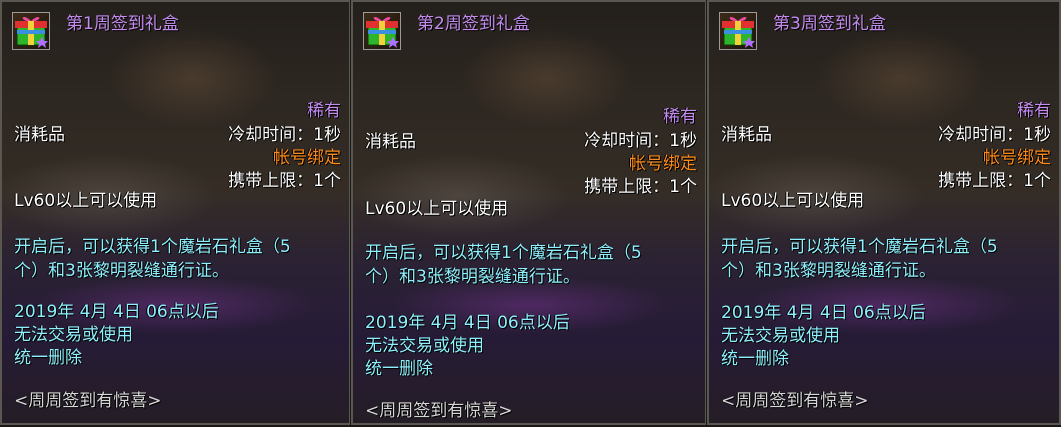  I want to click on item-title: 第2周签到礼盒, so click(473, 24).